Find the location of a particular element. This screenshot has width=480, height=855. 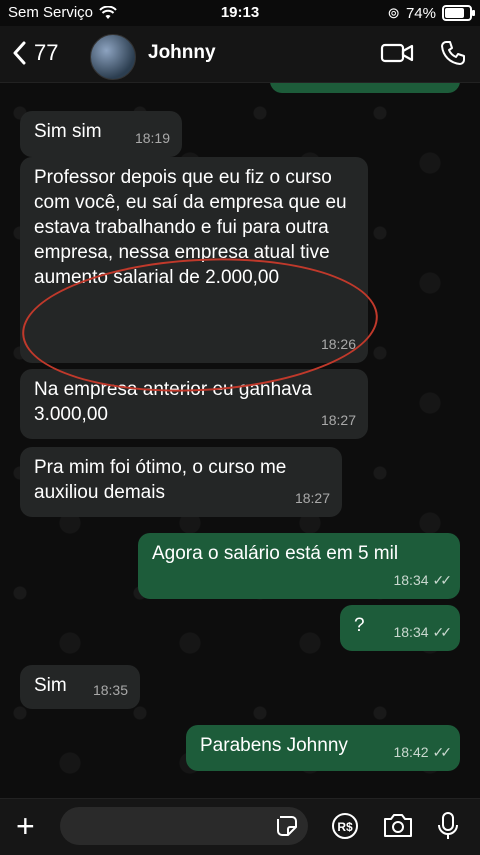

message-time: 18:35 is located at coordinates (110, 690).